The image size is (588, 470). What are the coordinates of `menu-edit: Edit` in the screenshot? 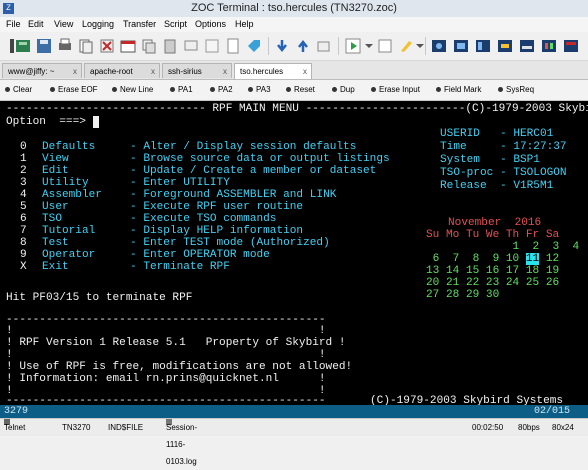 It's located at (36, 24).